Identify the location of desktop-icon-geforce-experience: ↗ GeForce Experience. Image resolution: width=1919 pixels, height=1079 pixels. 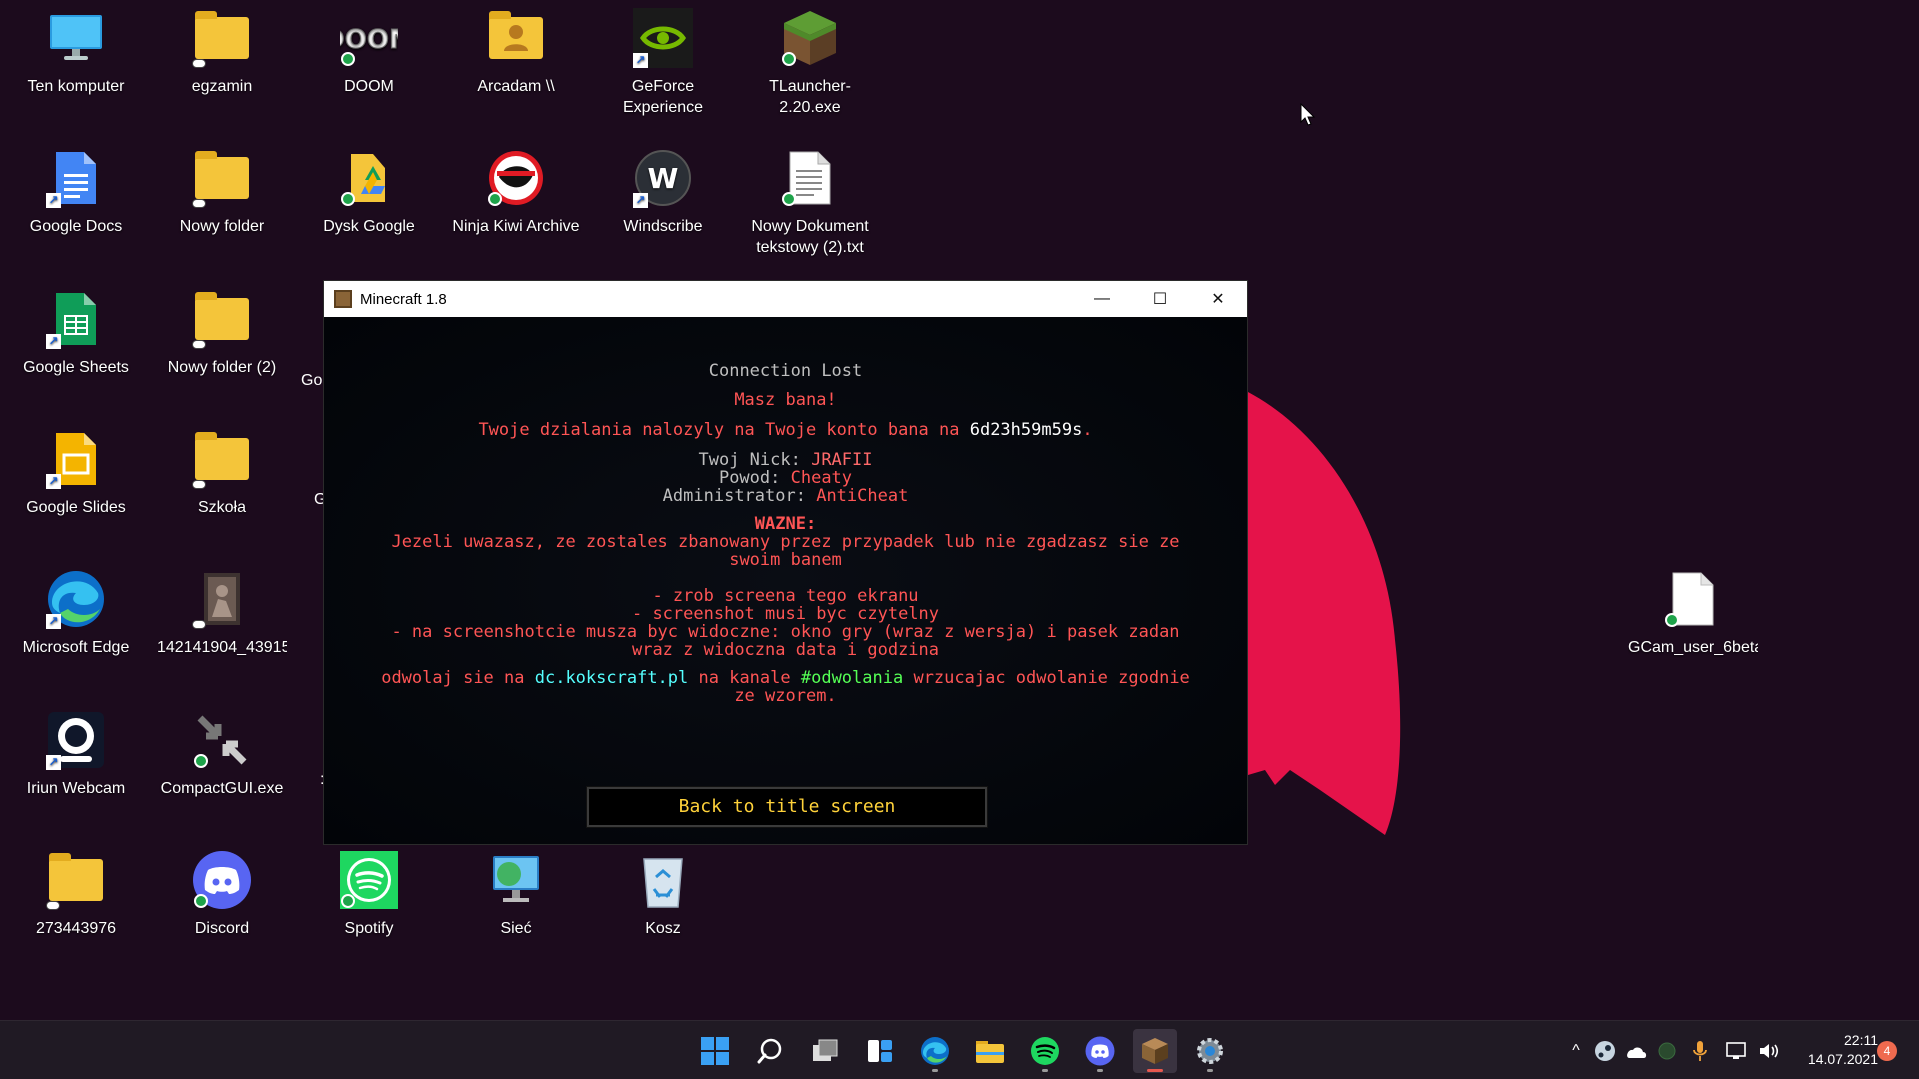
(663, 60).